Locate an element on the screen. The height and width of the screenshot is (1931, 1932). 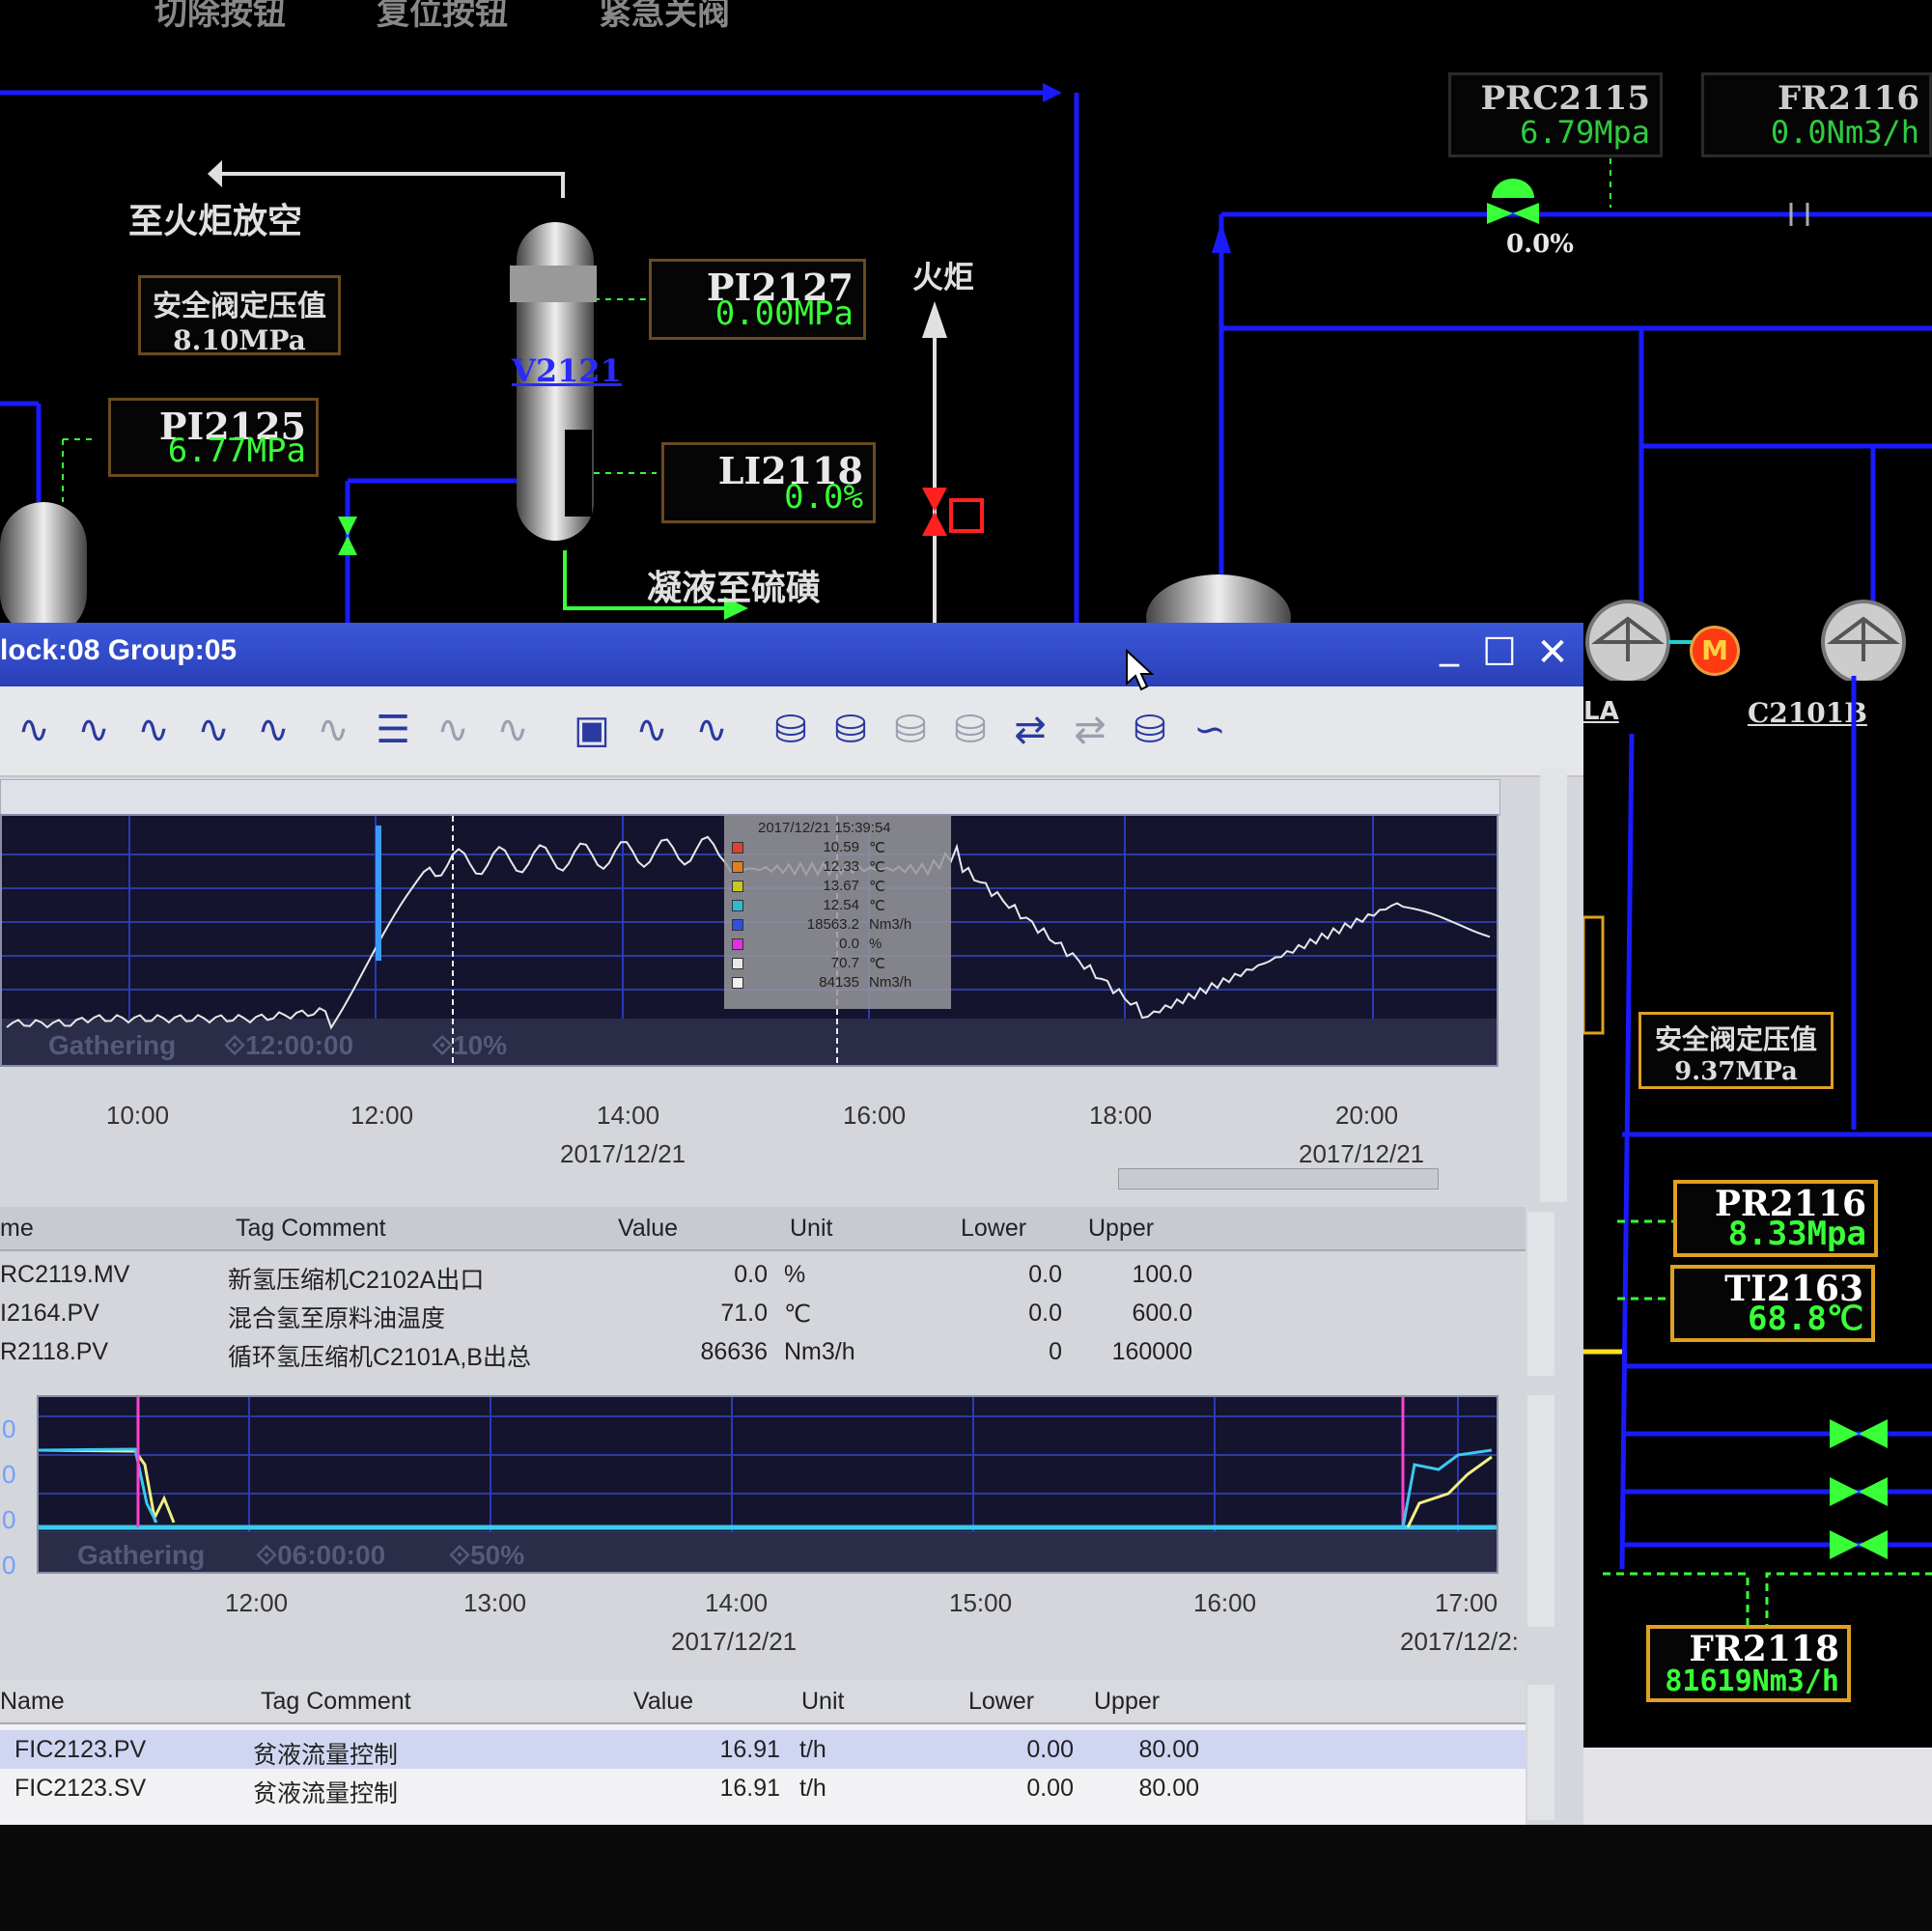
close-button: ✕ is located at coordinates (1553, 652).